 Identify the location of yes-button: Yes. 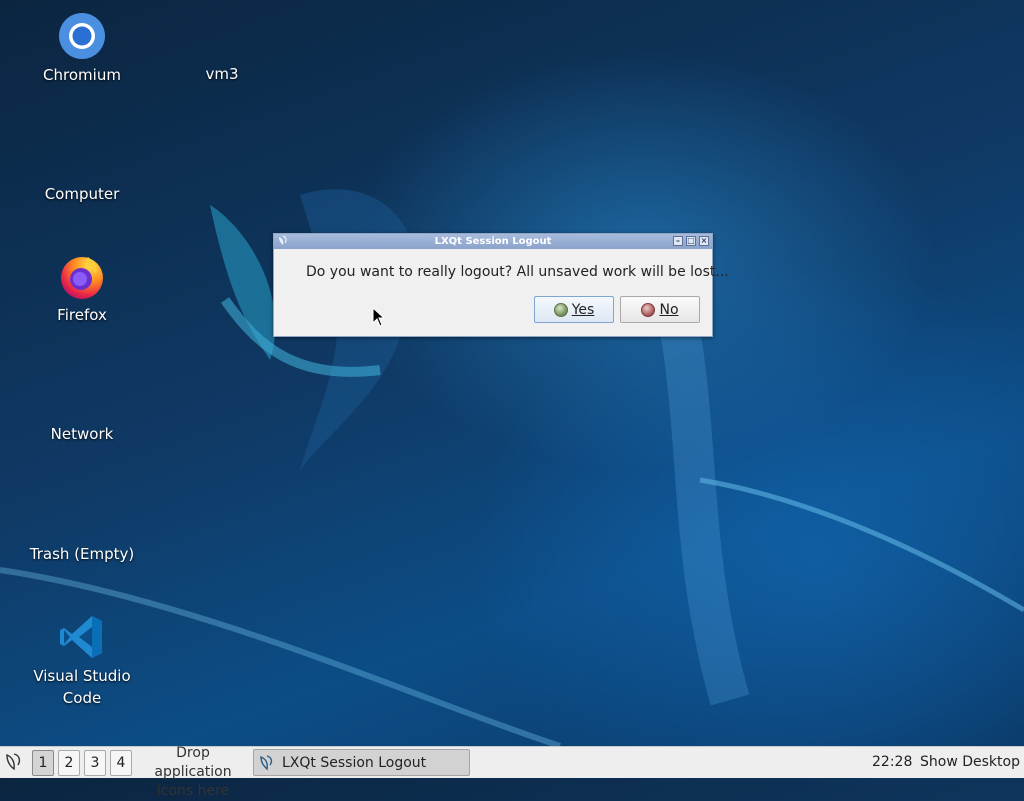
(574, 309).